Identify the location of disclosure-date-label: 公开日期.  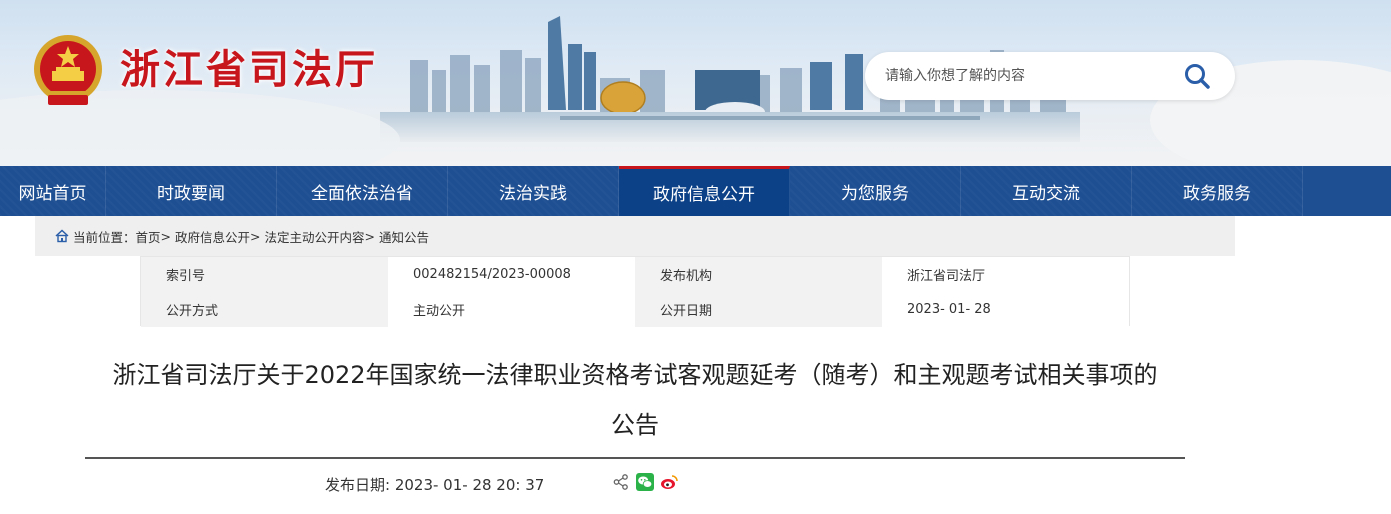
(758, 309).